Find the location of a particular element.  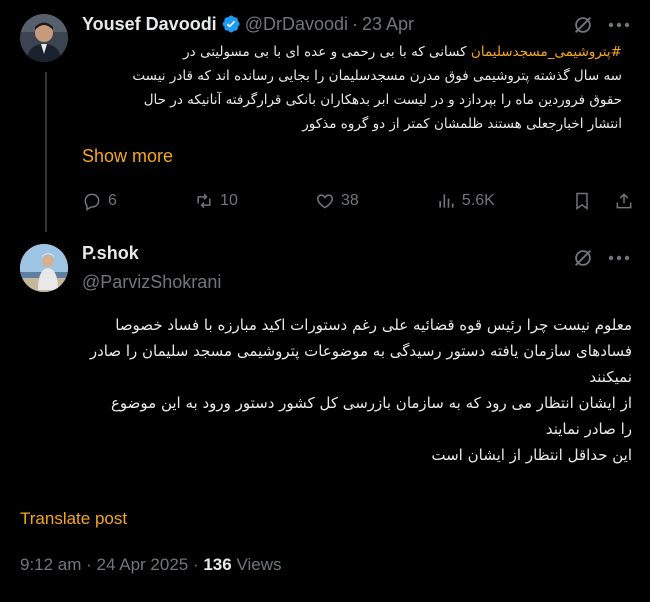

author-handle: @DrDavoodi is located at coordinates (296, 24).